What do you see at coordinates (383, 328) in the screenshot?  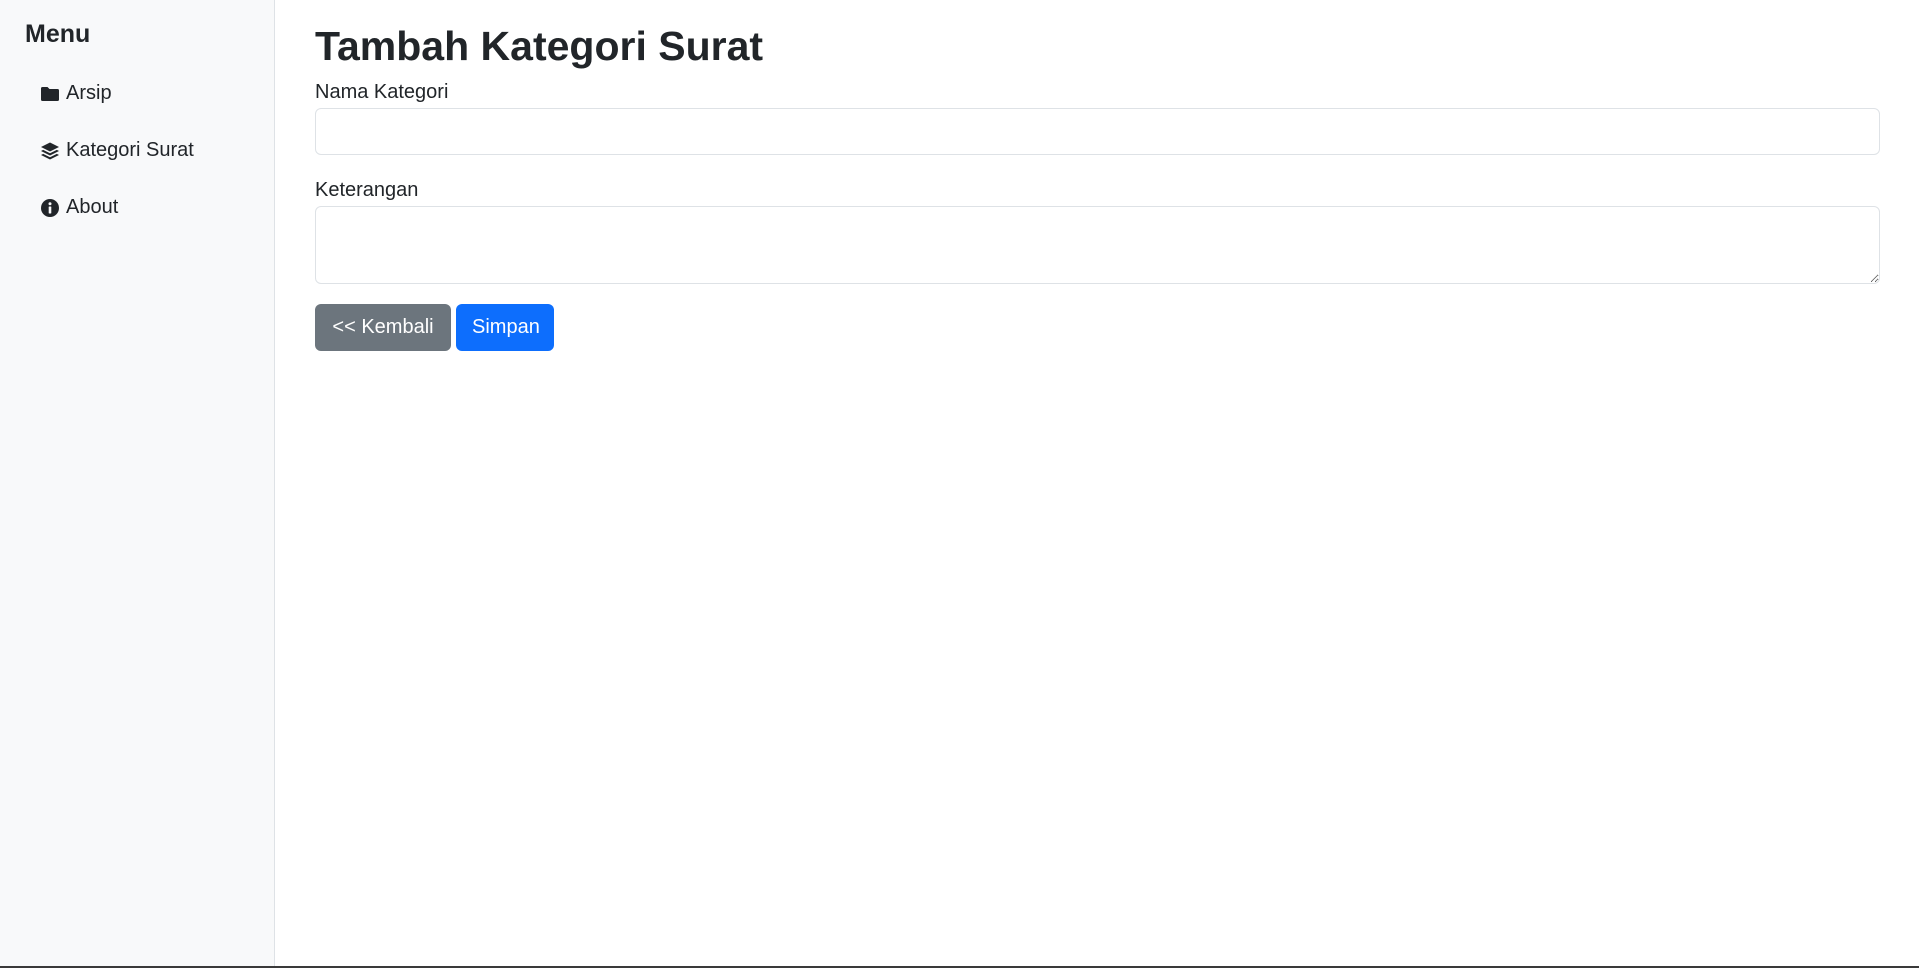 I see `back-button: << Kembali` at bounding box center [383, 328].